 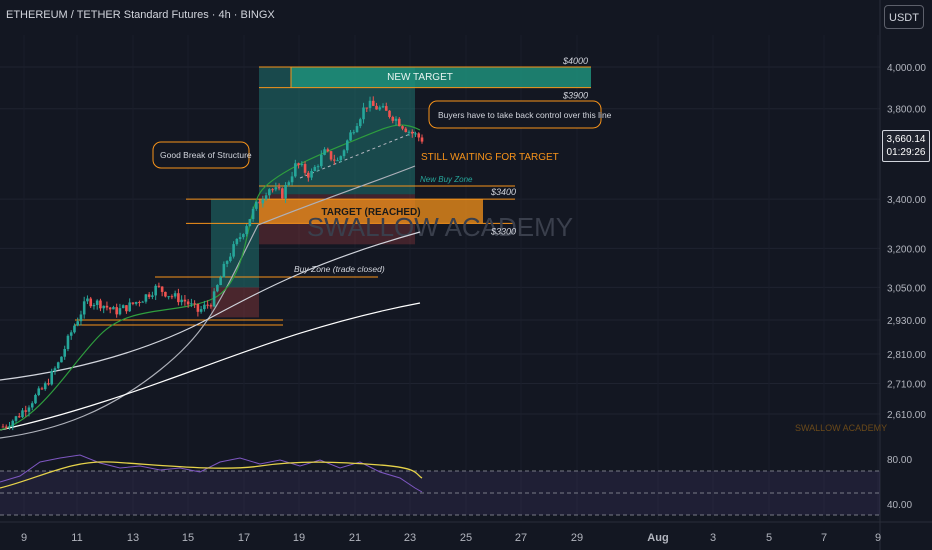 I want to click on countdown-timer: 01:29:26, so click(x=906, y=152).